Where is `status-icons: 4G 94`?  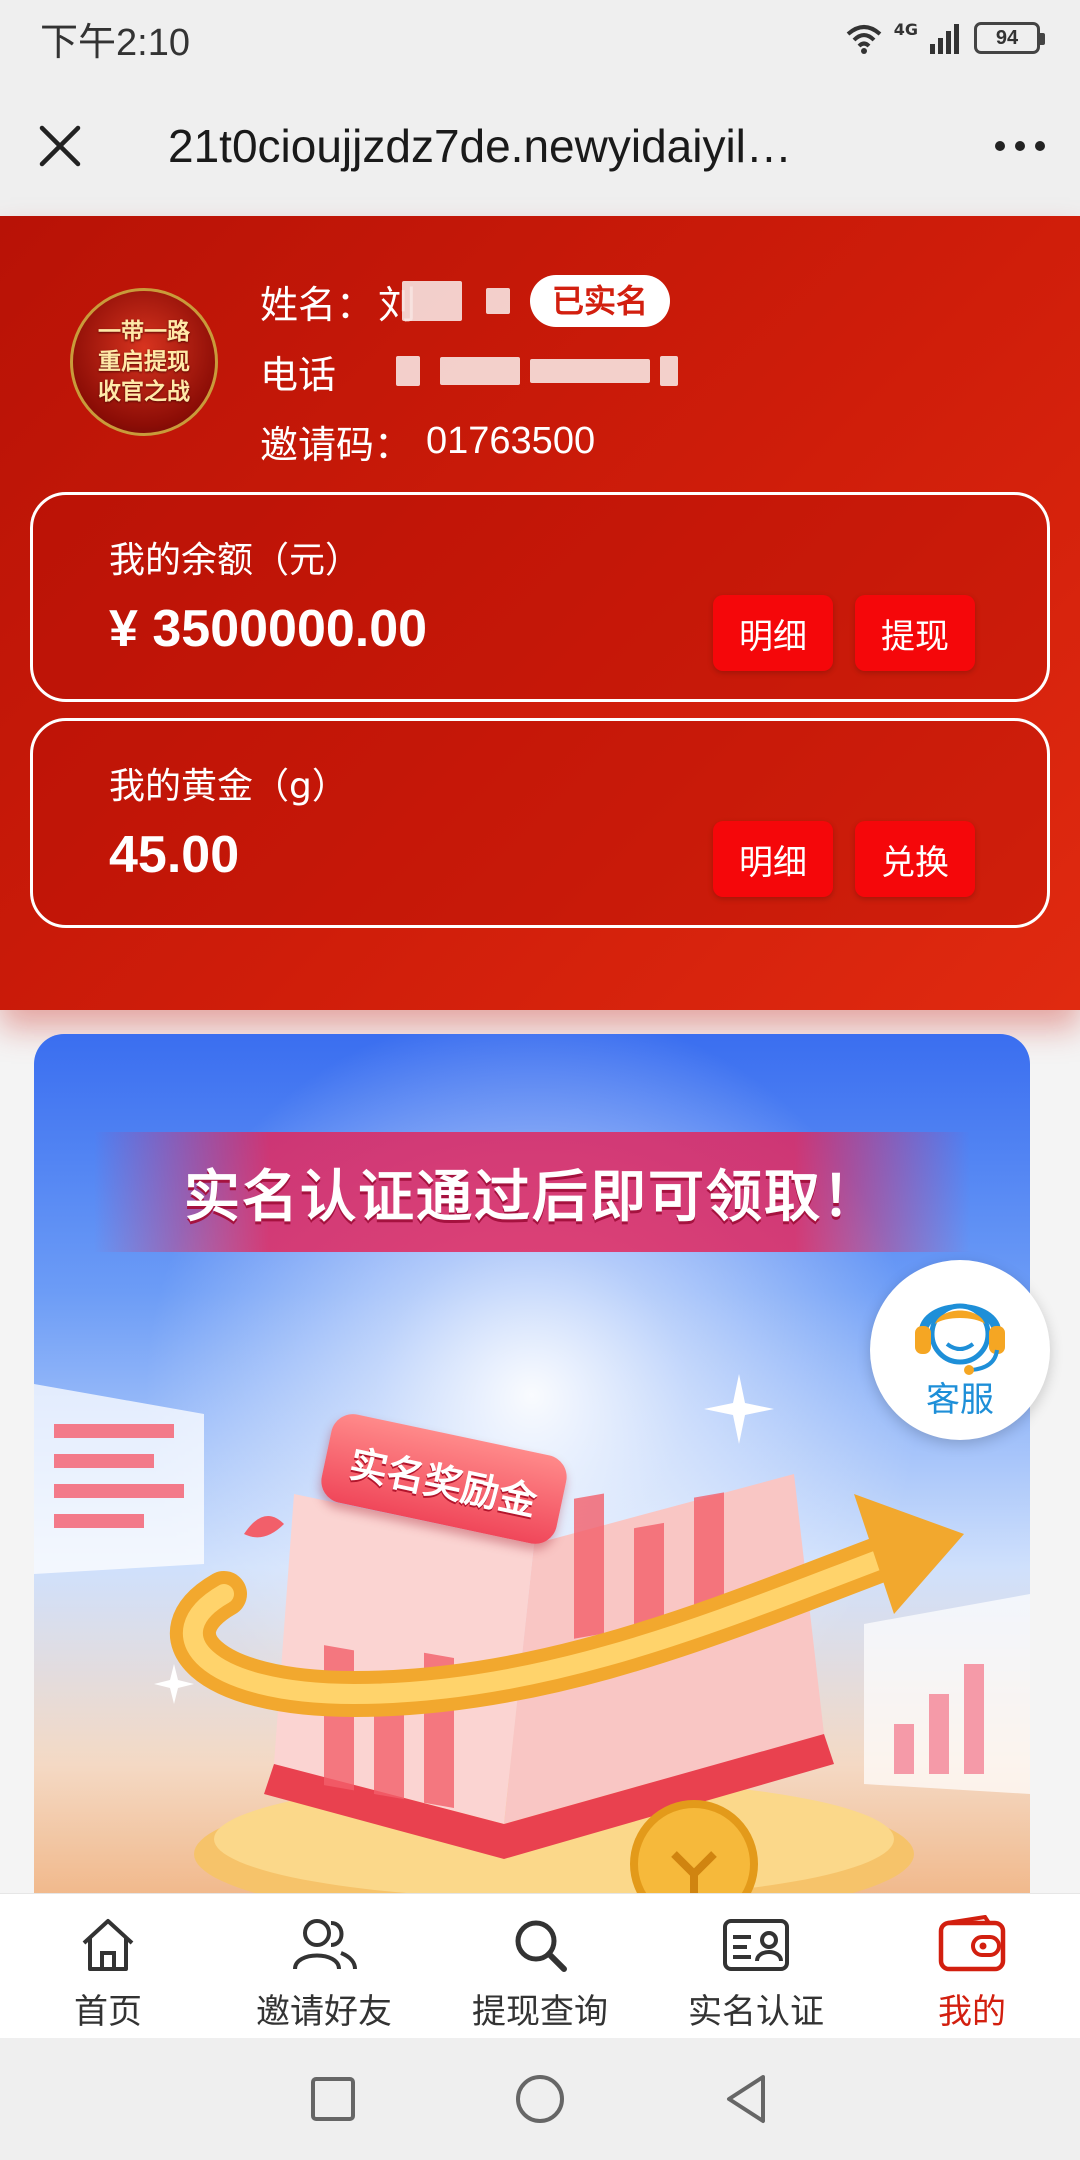 status-icons: 4G 94 is located at coordinates (944, 36).